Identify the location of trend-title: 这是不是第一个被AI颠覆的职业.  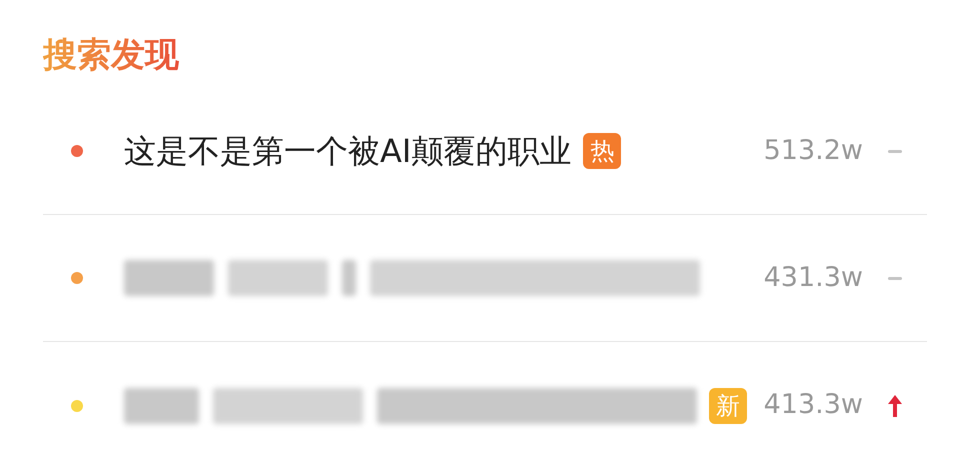
(348, 151).